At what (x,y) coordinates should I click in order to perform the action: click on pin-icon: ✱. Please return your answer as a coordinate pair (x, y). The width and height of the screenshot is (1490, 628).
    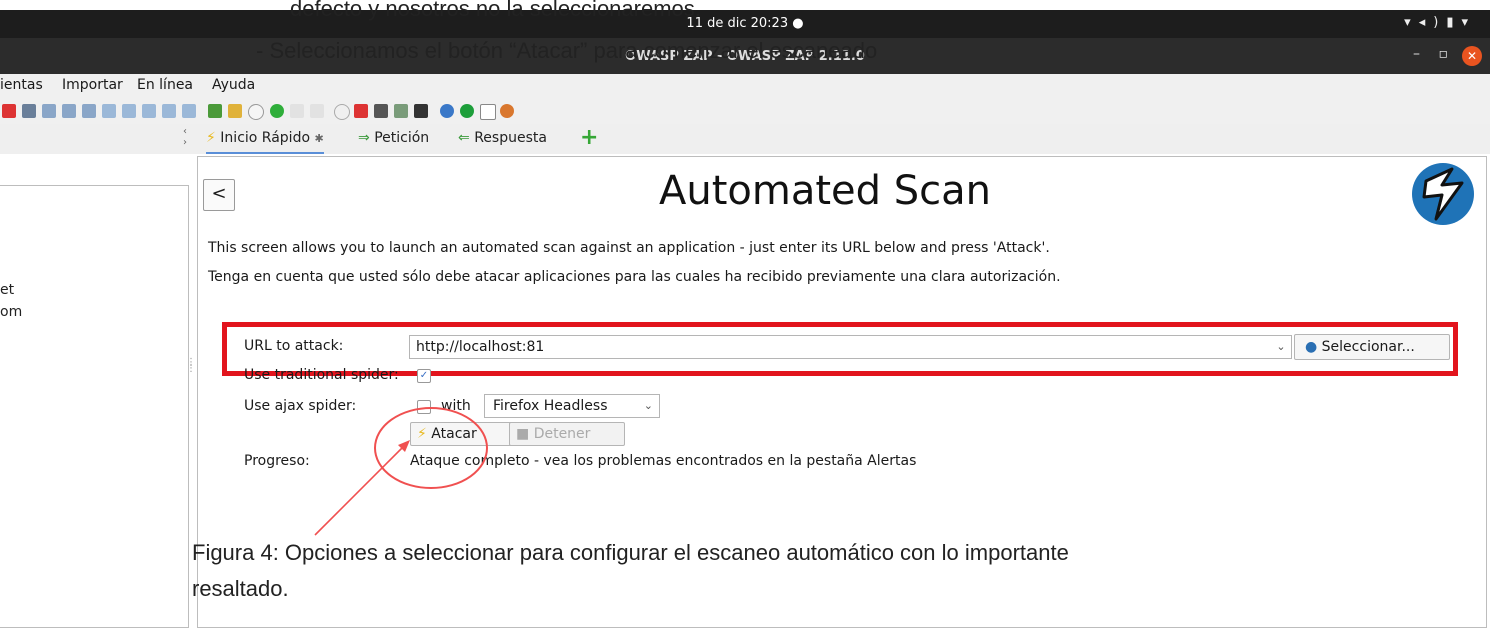
    Looking at the image, I should click on (319, 138).